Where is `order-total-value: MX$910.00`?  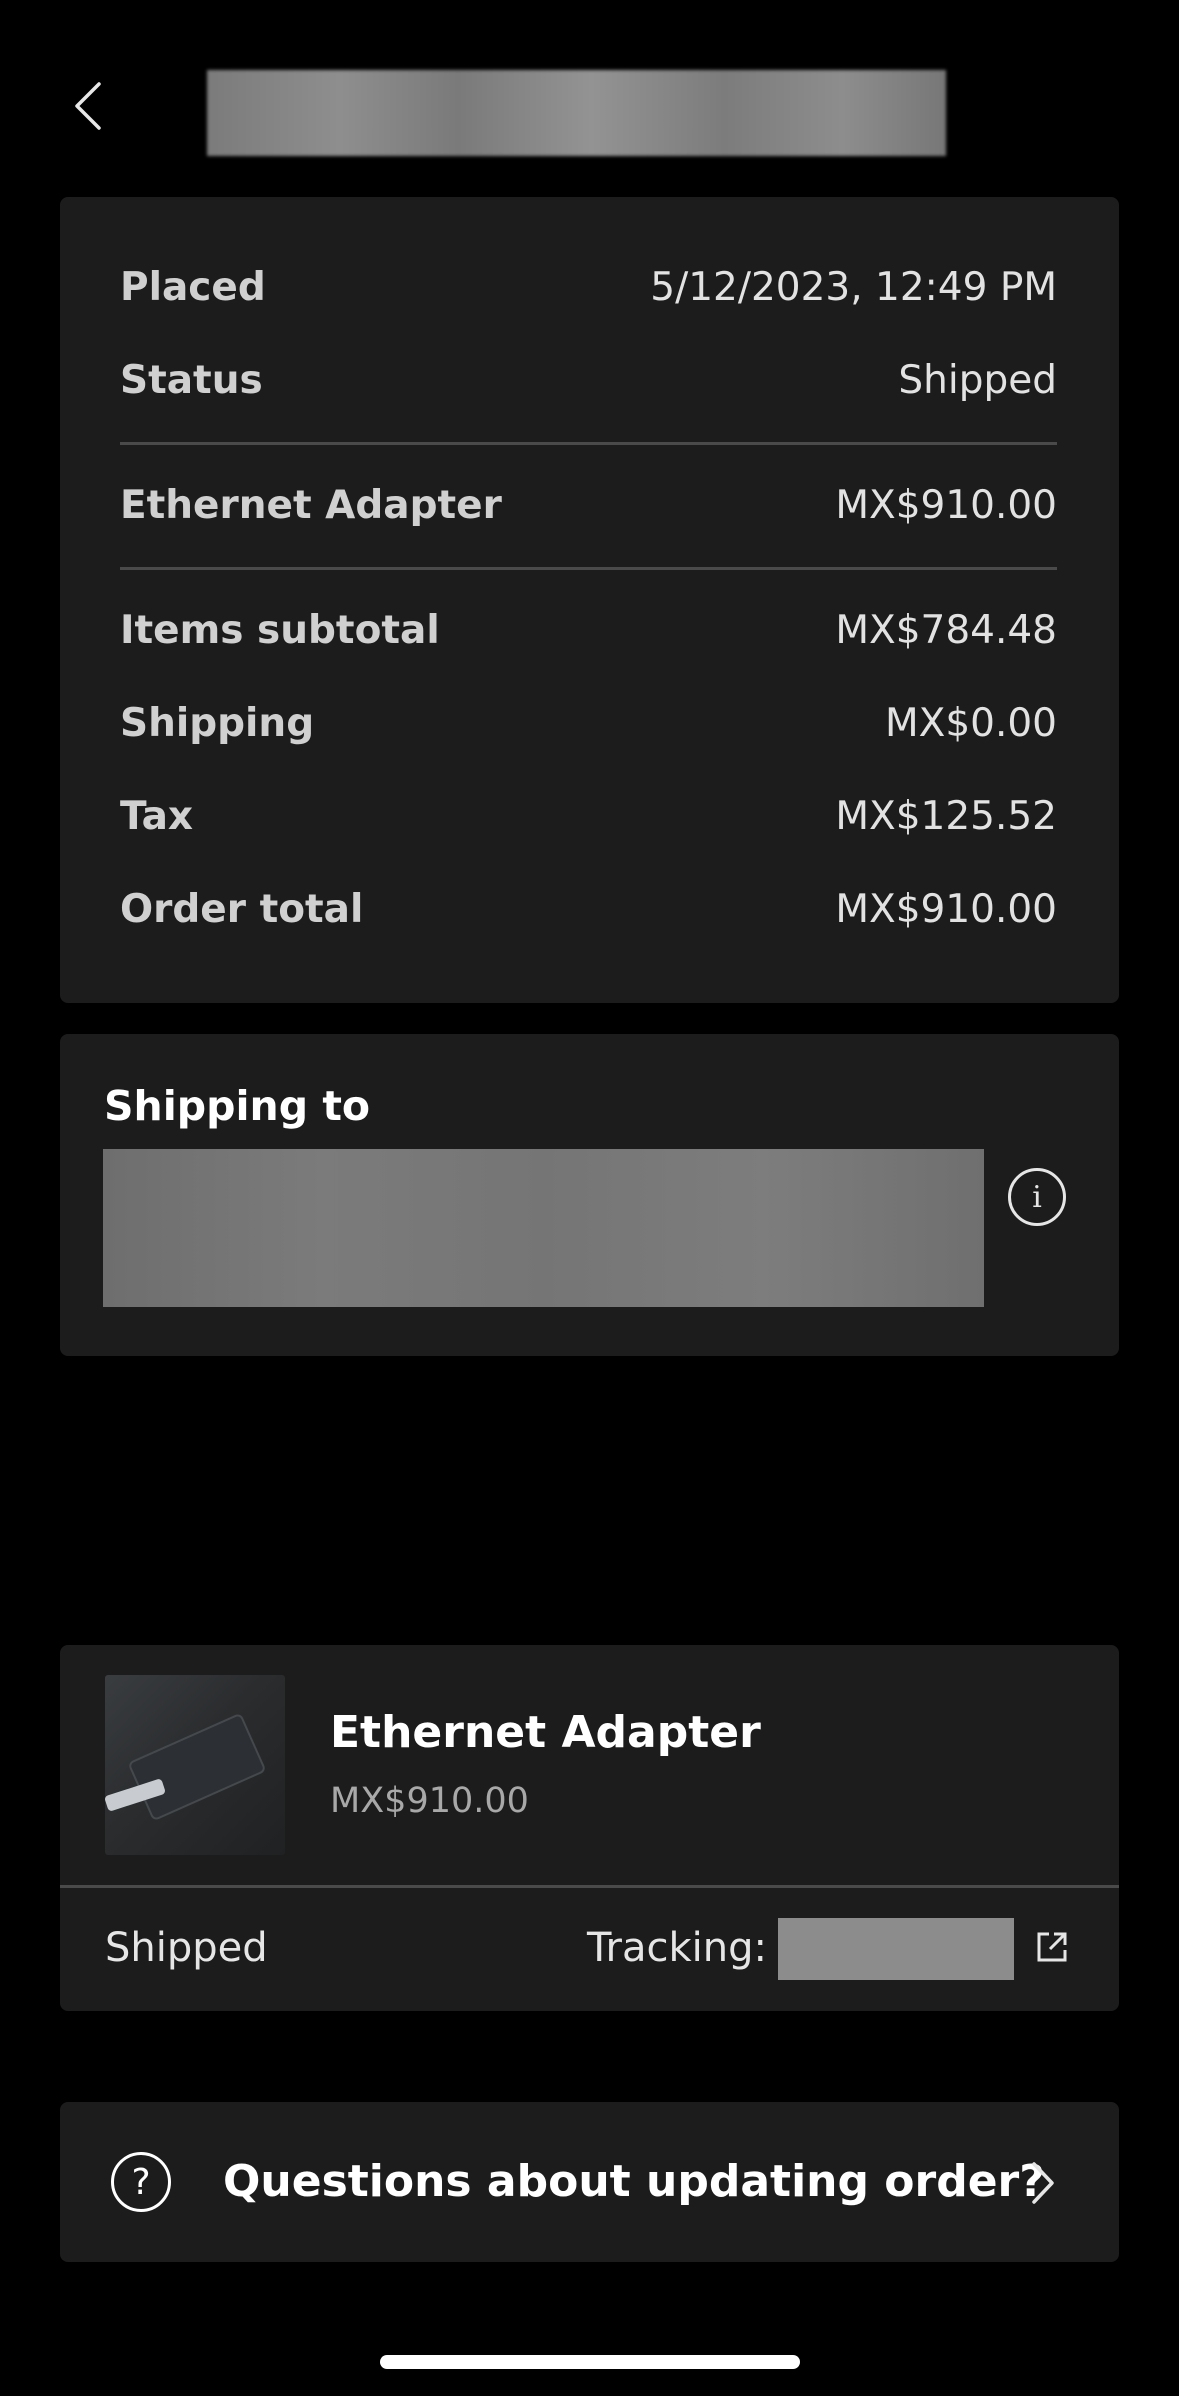
order-total-value: MX$910.00 is located at coordinates (946, 909).